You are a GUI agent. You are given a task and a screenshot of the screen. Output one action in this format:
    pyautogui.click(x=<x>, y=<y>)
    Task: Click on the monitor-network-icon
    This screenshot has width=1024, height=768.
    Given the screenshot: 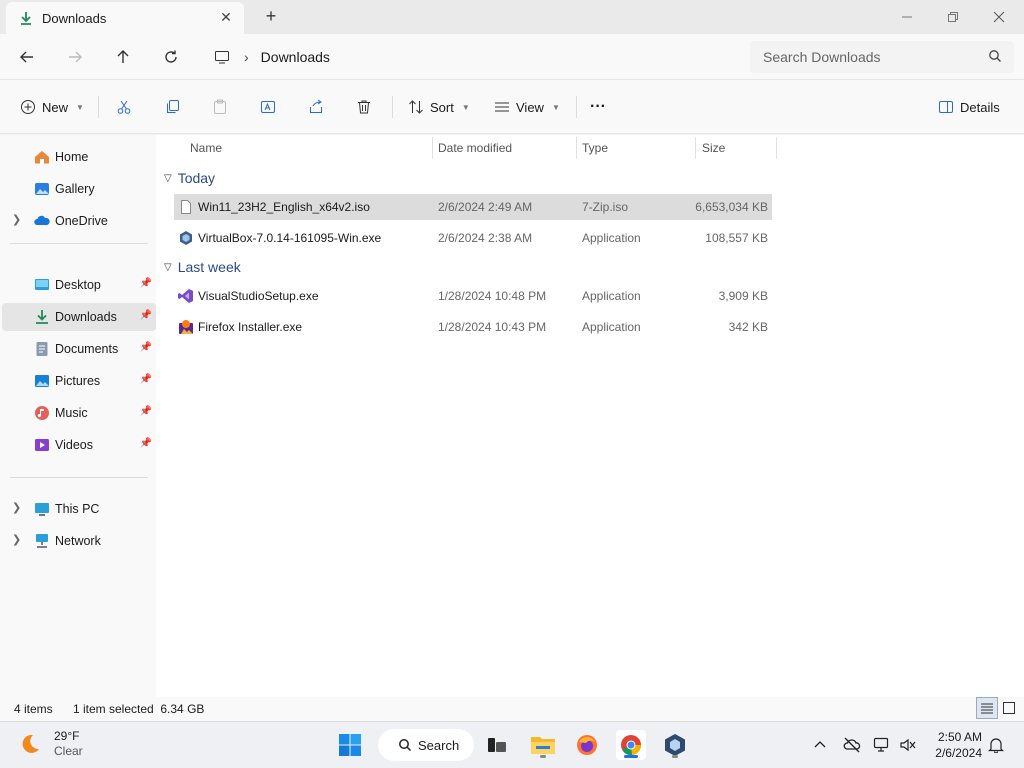 What is the action you would take?
    pyautogui.click(x=881, y=744)
    